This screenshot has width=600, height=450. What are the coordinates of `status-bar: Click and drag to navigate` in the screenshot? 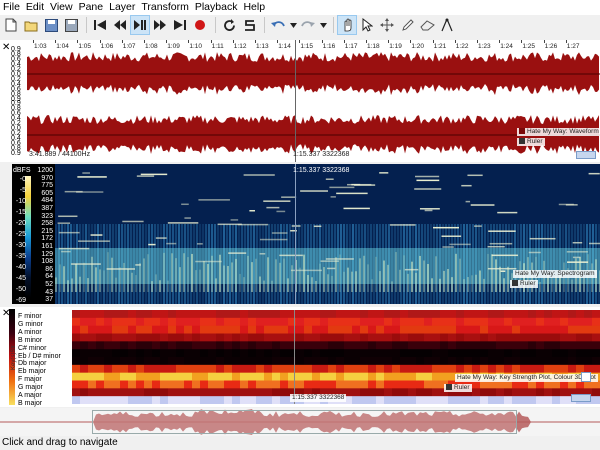 It's located at (300, 443).